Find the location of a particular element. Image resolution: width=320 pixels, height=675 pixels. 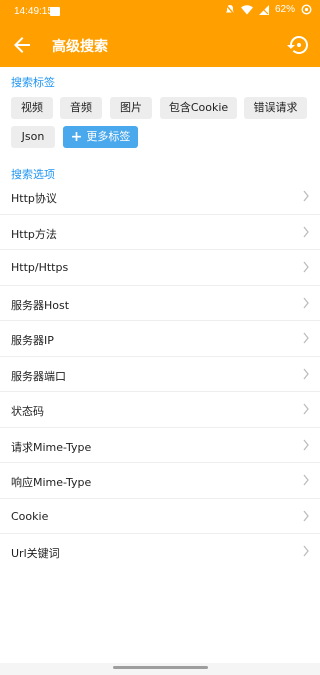

signal-off-icon is located at coordinates (263, 9).